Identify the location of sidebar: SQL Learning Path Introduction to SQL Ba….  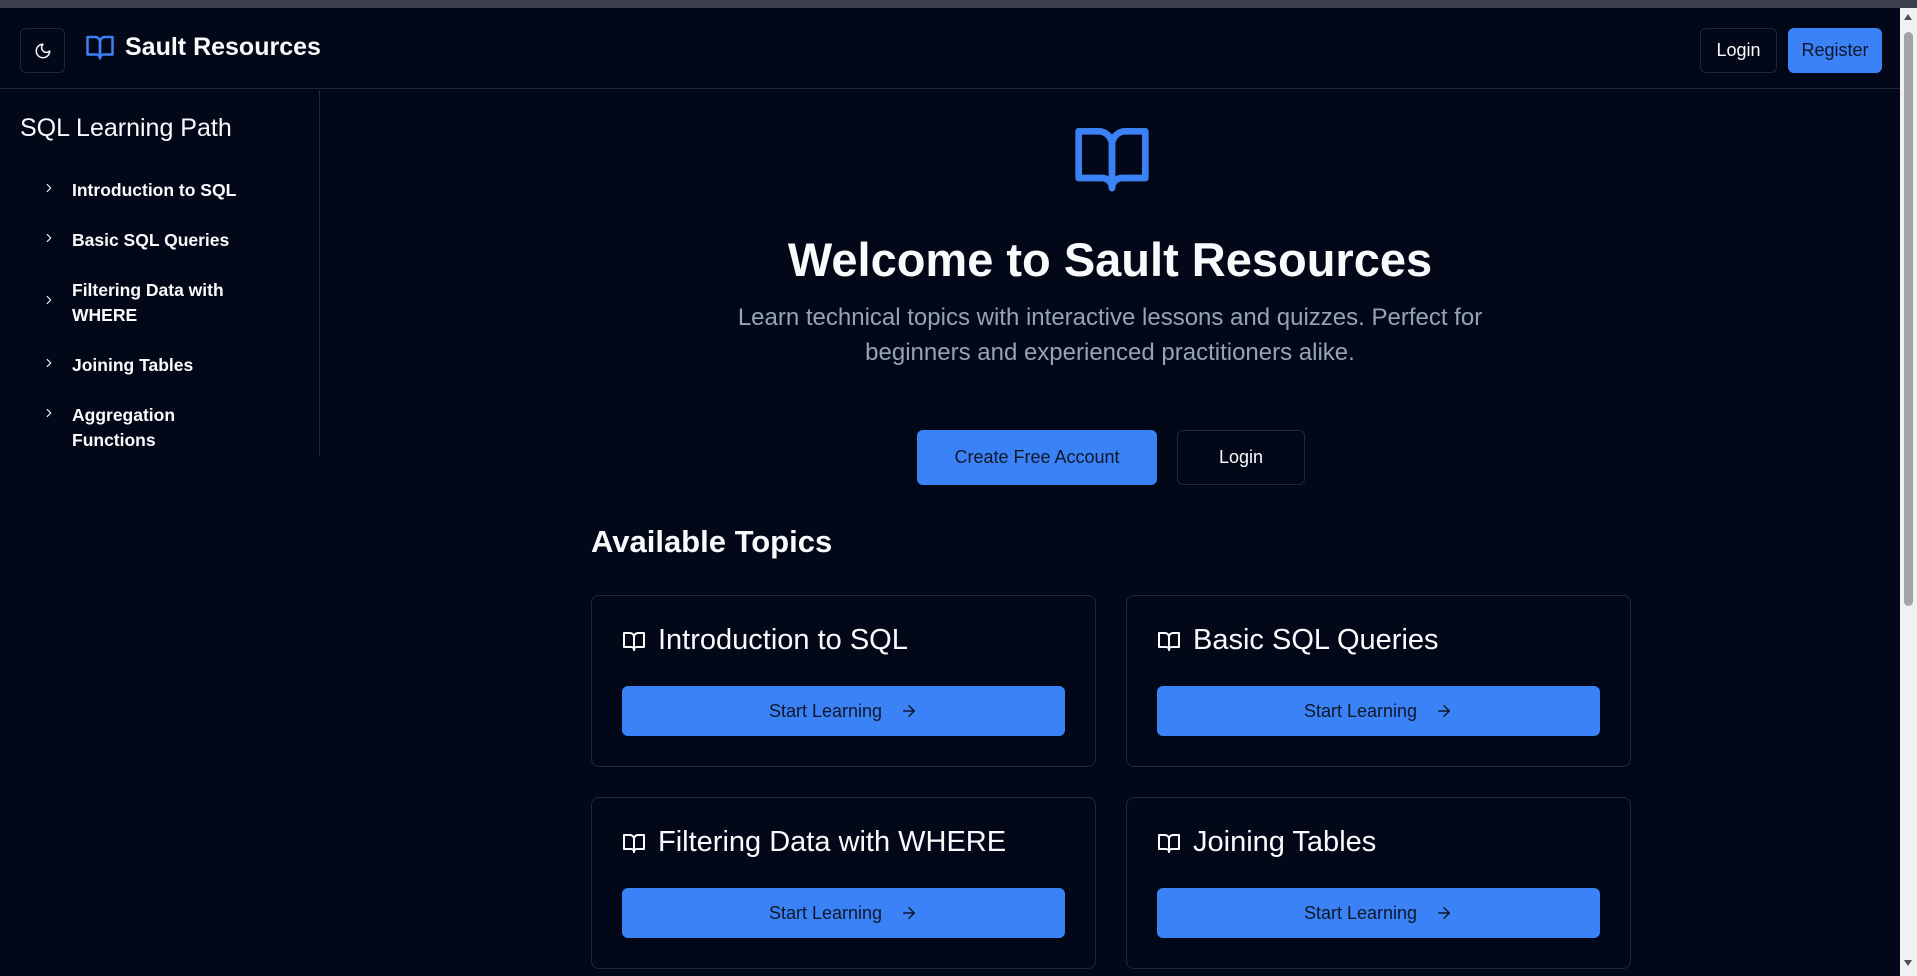
(160, 273).